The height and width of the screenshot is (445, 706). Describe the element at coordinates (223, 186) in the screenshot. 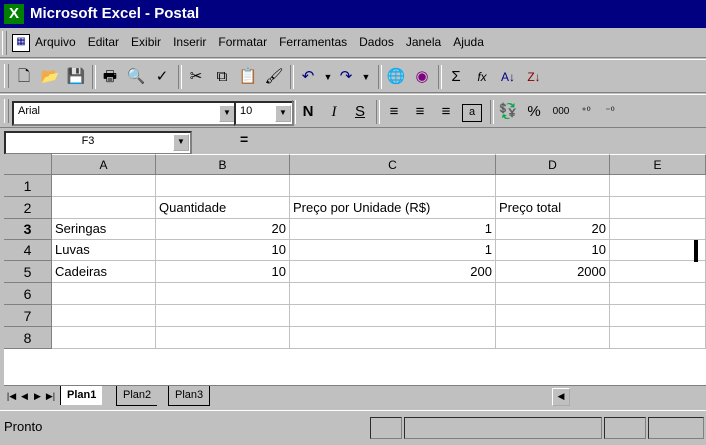

I see `cell-b1` at that location.